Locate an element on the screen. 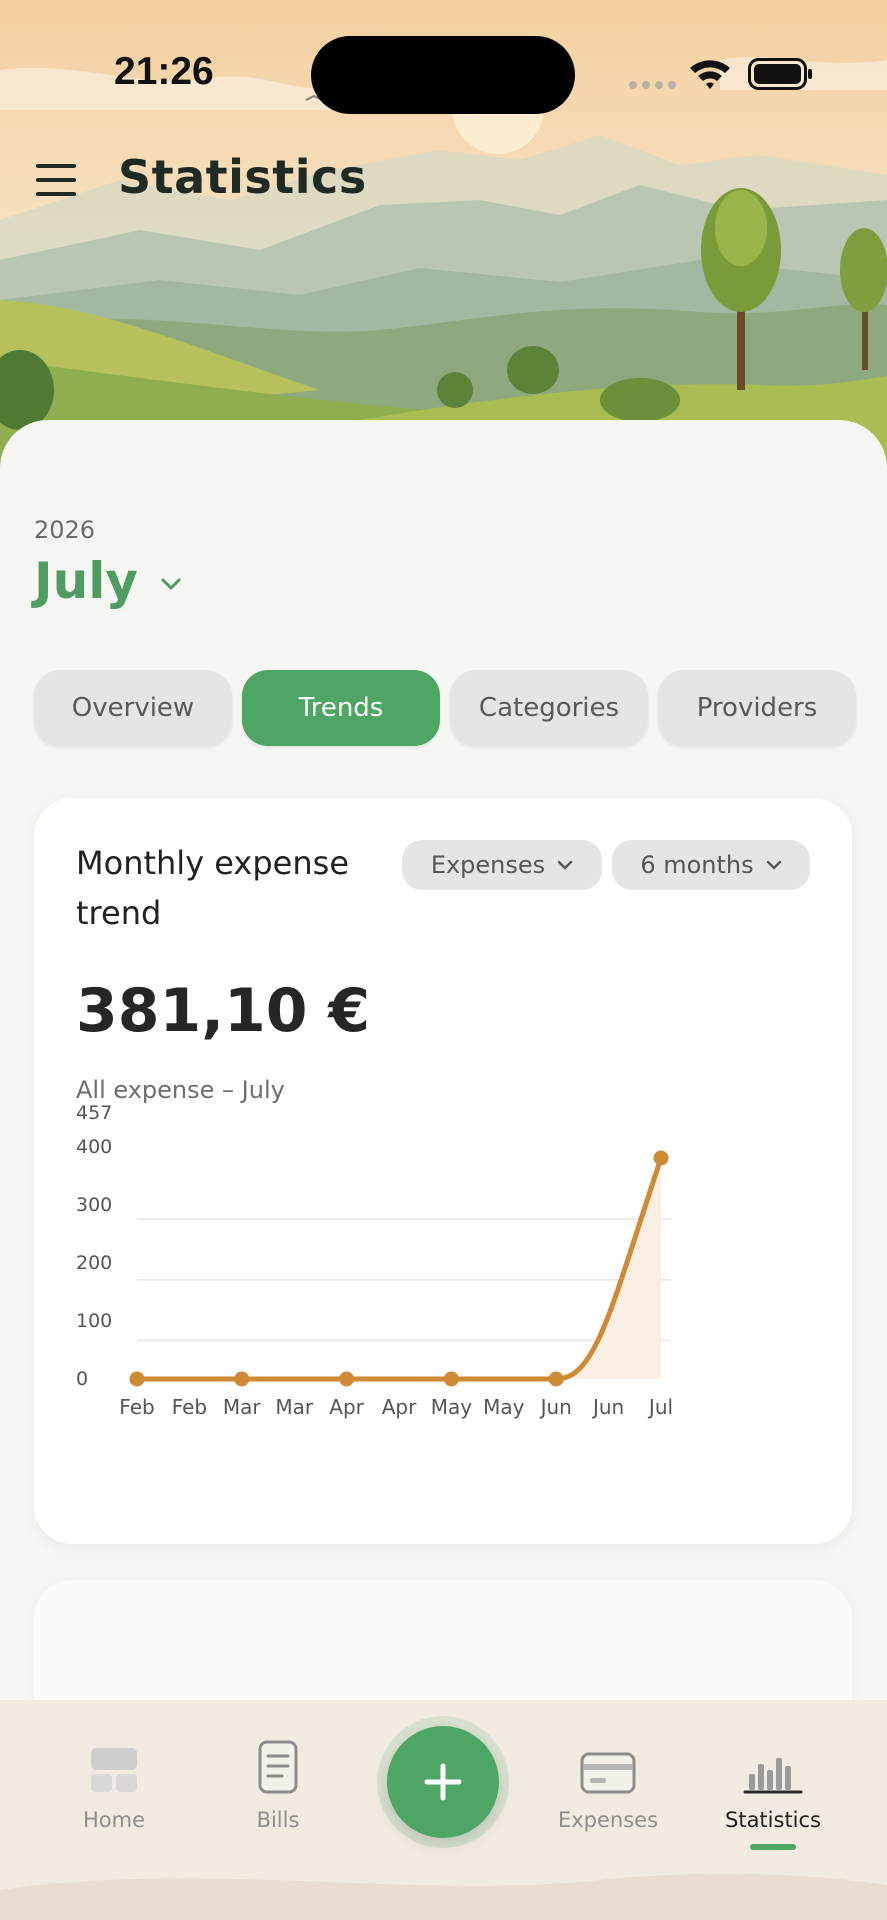 This screenshot has width=887, height=1920. chart-y-axis: 457 400 300 200 100 0 is located at coordinates (94, 1246).